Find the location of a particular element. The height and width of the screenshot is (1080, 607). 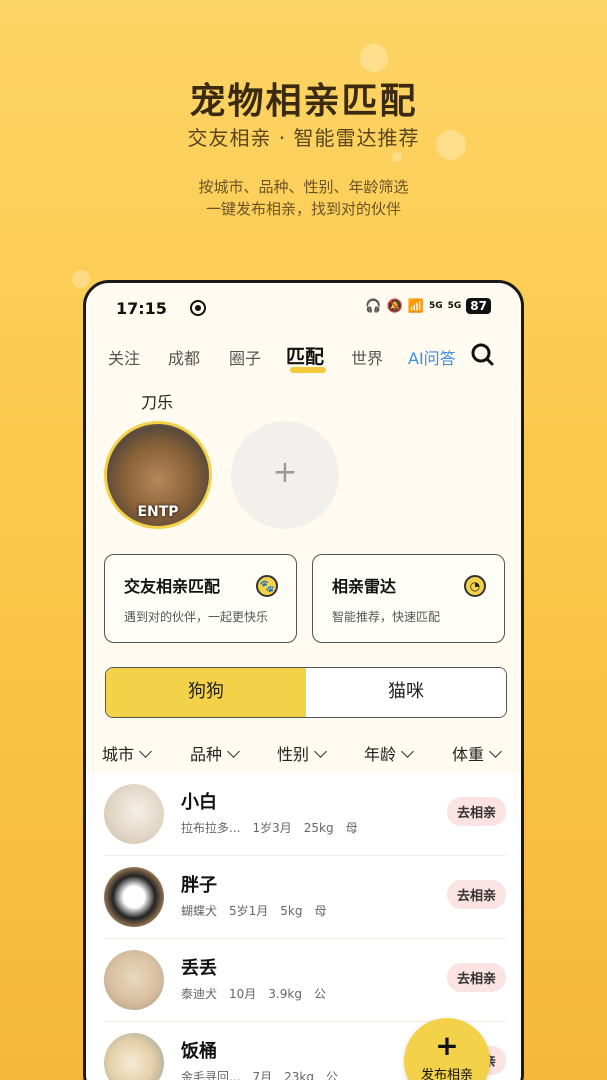

filter-bar: 城市 品种 性别 年龄 体重 is located at coordinates (303, 754).